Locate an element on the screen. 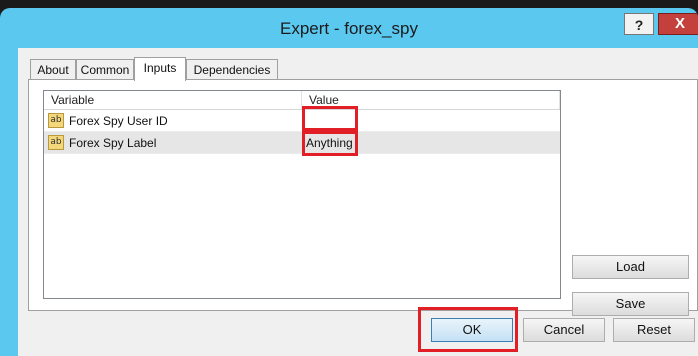 This screenshot has height=356, width=698. window-title: Expert - forex_spy is located at coordinates (349, 28).